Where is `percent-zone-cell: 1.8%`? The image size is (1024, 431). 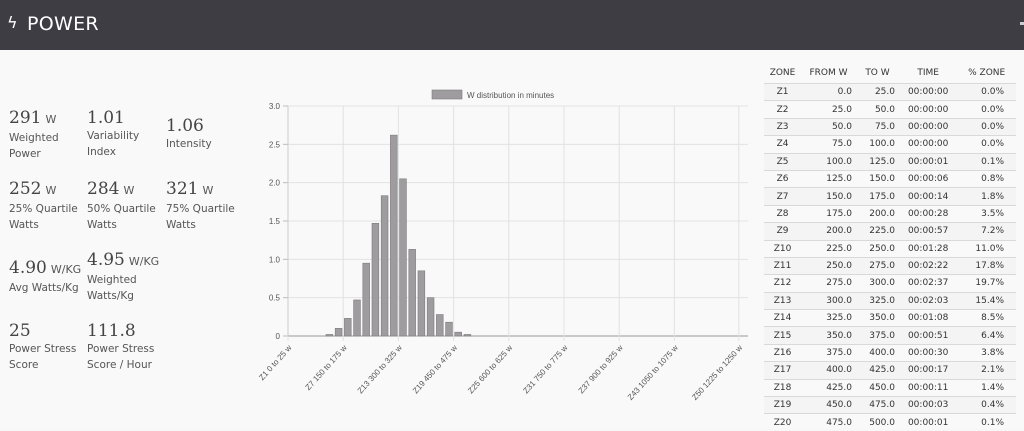 percent-zone-cell: 1.8% is located at coordinates (986, 196).